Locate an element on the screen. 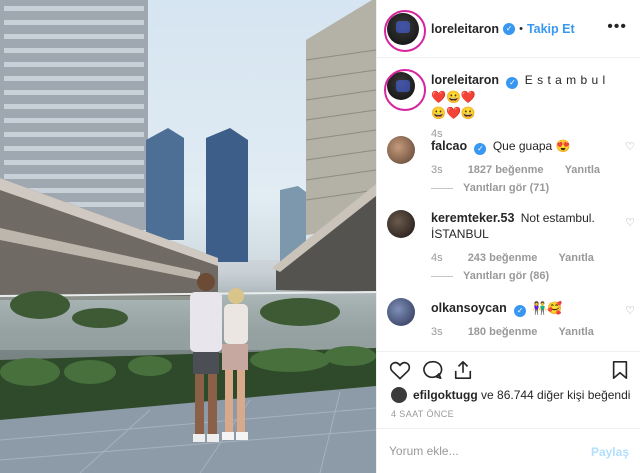 This screenshot has width=640, height=473. comment-likes: 243 beğenme is located at coordinates (503, 258).